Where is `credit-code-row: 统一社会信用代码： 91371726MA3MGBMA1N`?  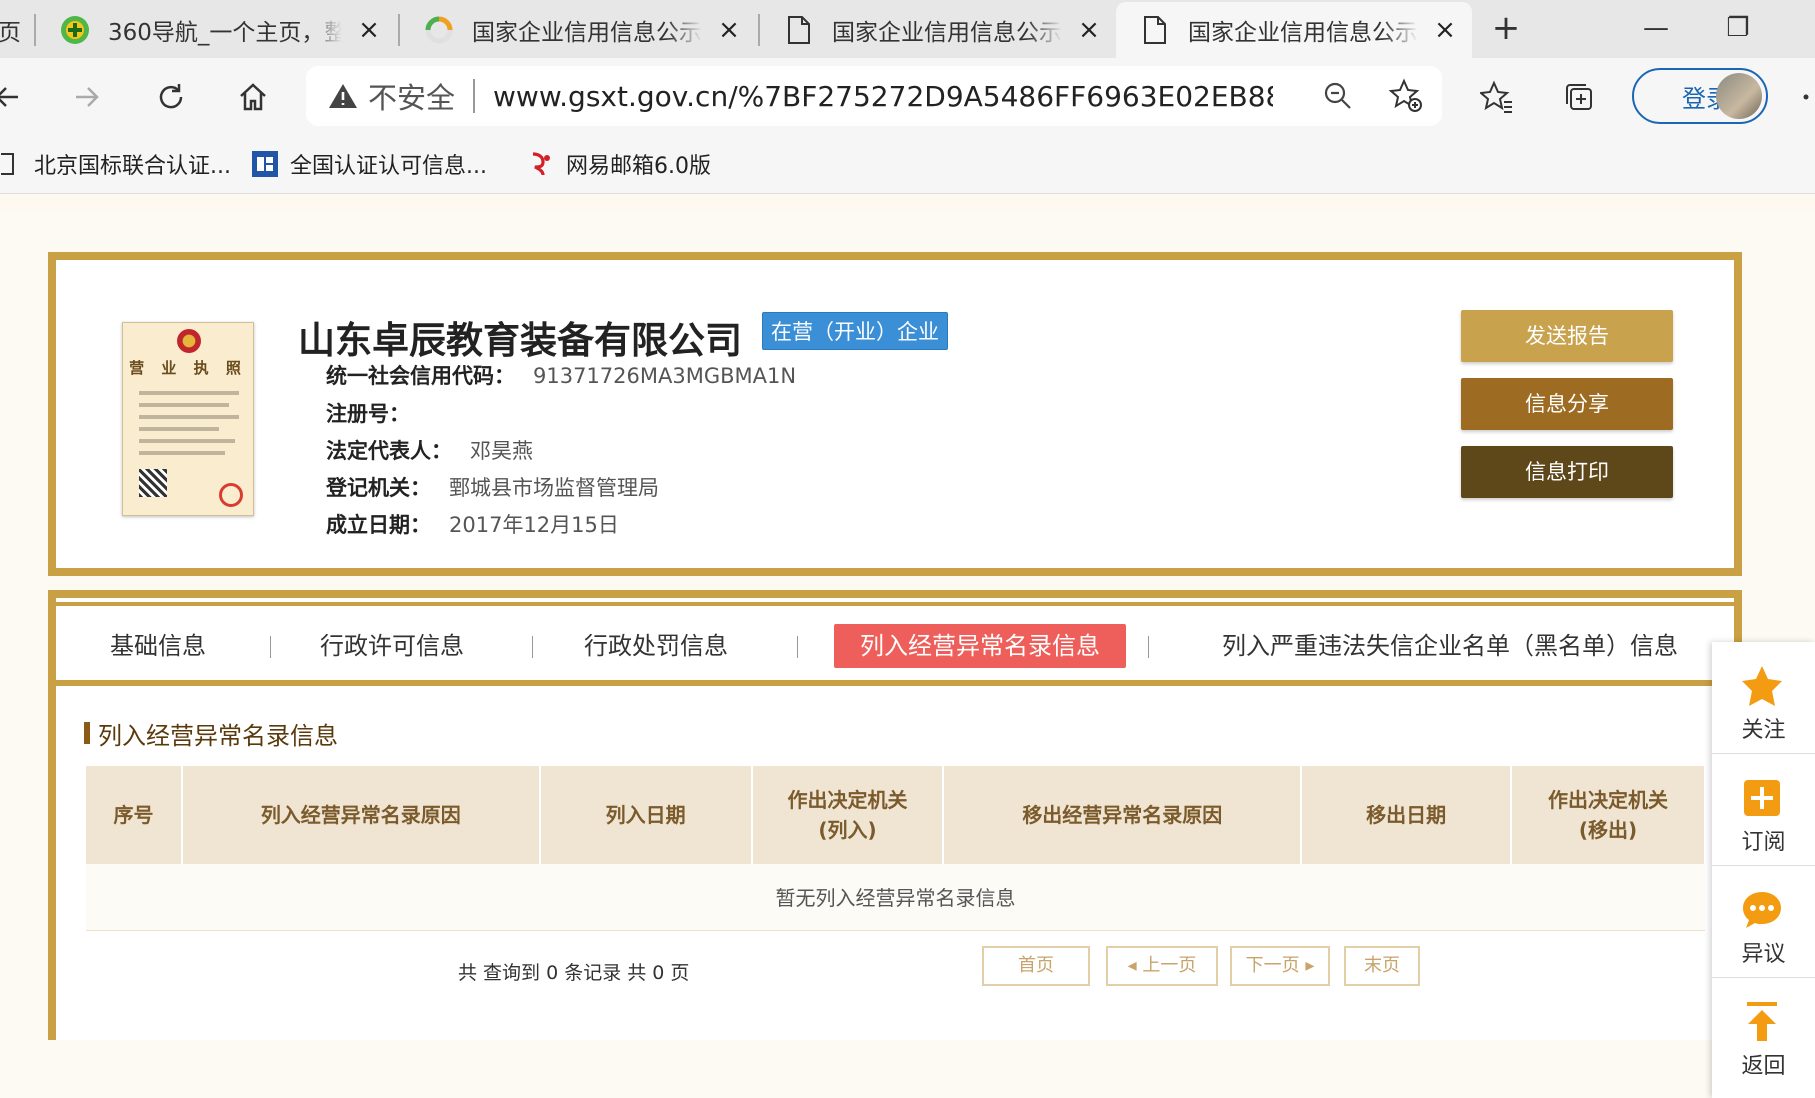
credit-code-row: 统一社会信用代码： 91371726MA3MGBMA1N is located at coordinates (561, 375).